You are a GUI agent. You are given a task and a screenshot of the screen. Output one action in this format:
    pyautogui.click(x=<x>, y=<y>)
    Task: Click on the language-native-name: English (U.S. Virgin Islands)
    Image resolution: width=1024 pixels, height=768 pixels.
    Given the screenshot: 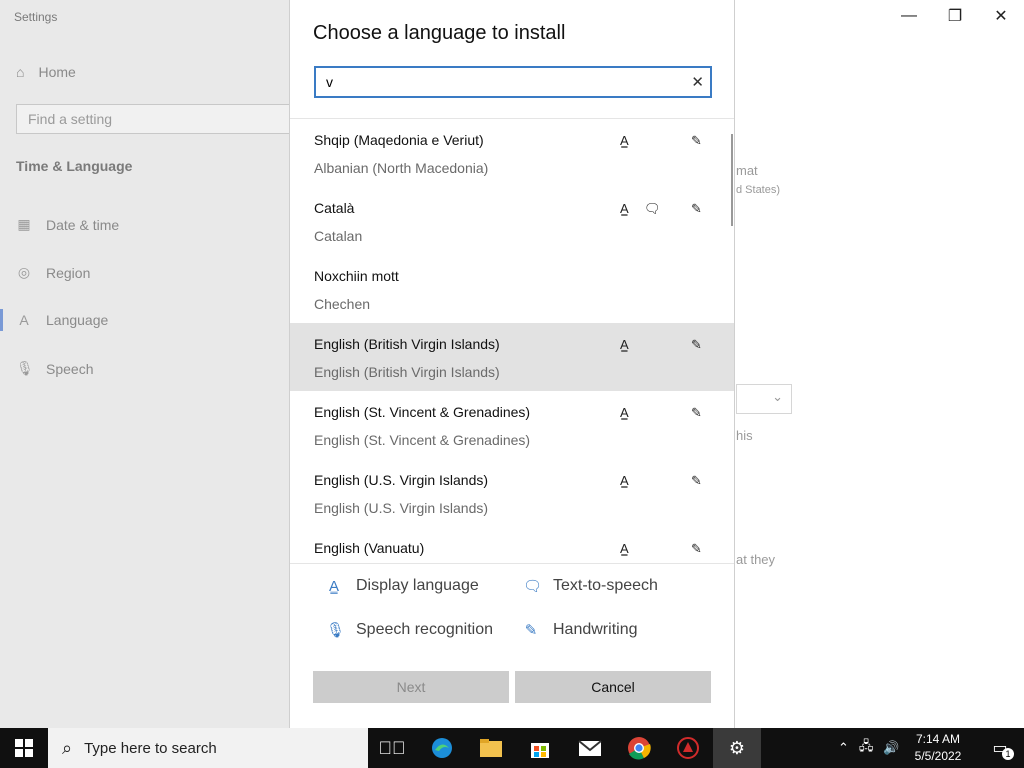 What is the action you would take?
    pyautogui.click(x=401, y=480)
    